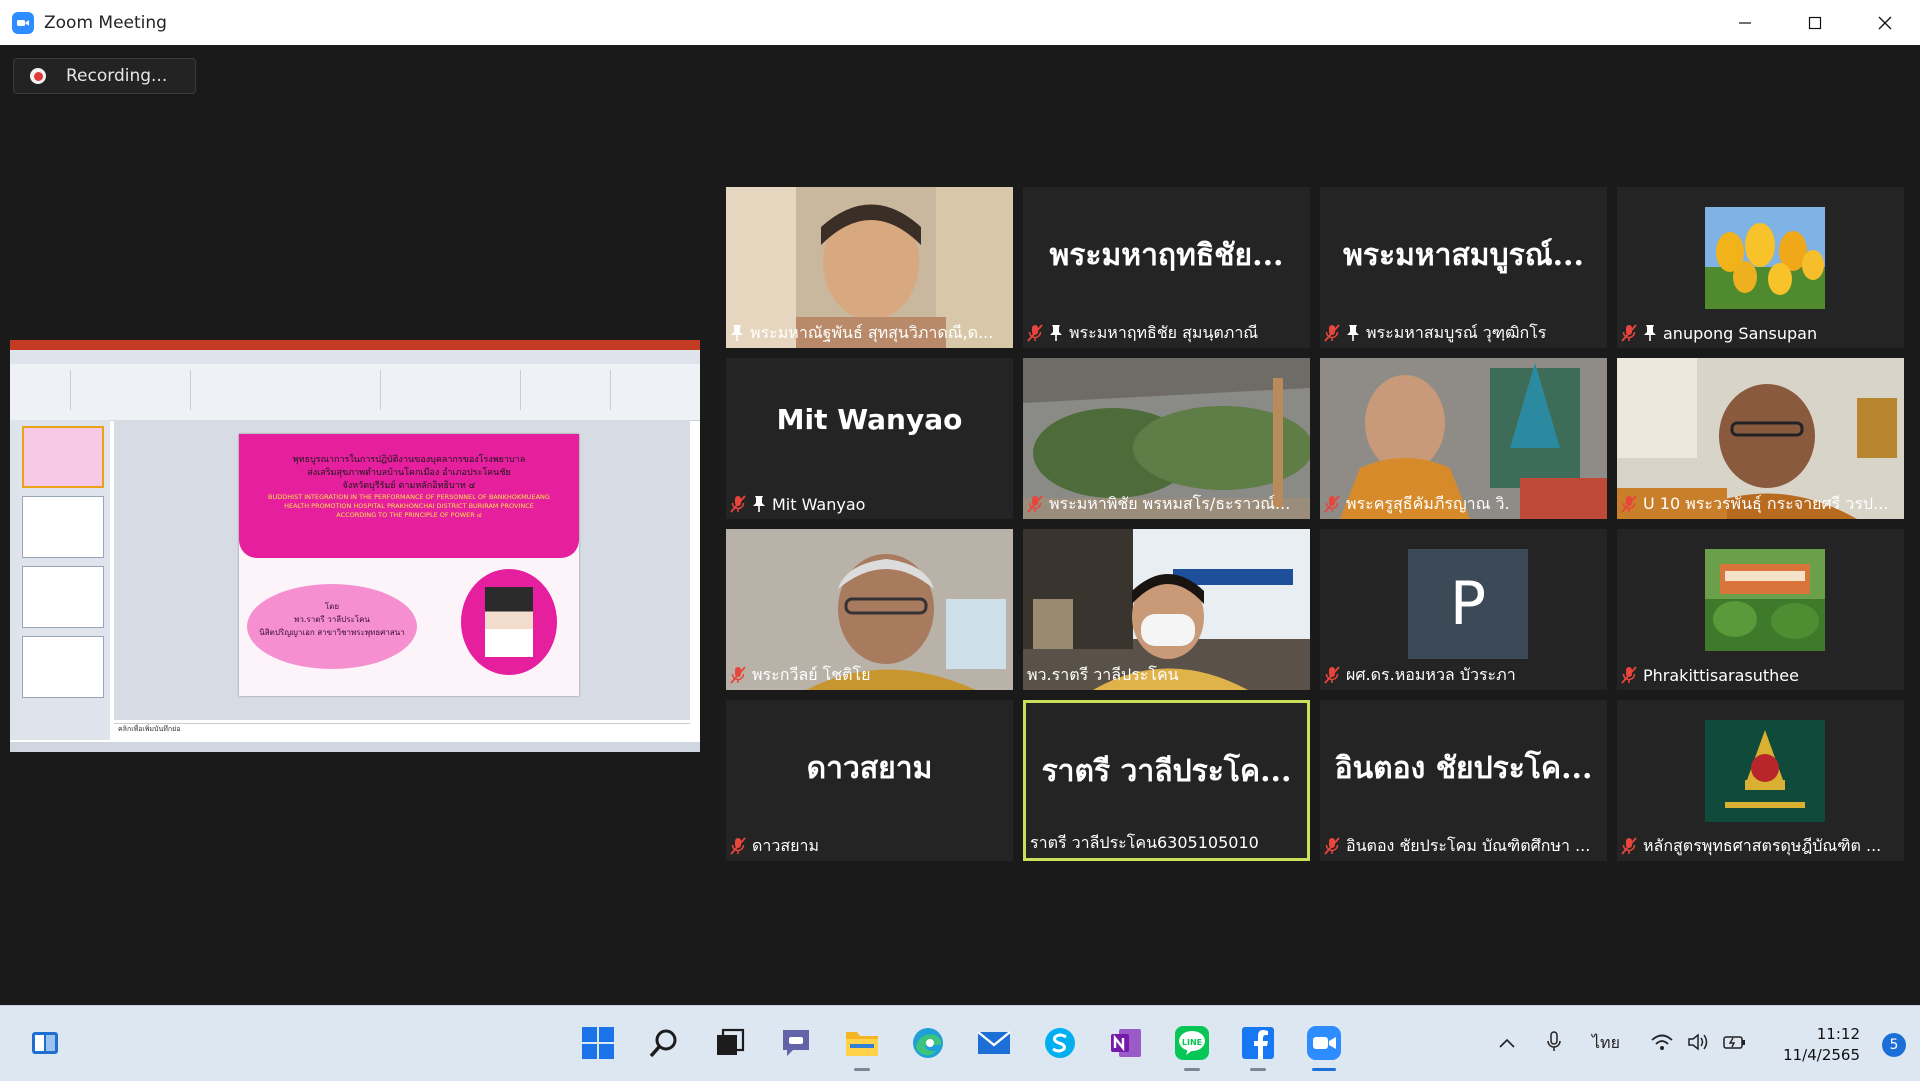 This screenshot has height=1081, width=1920. Describe the element at coordinates (730, 1043) in the screenshot. I see `task-view-icon` at that location.